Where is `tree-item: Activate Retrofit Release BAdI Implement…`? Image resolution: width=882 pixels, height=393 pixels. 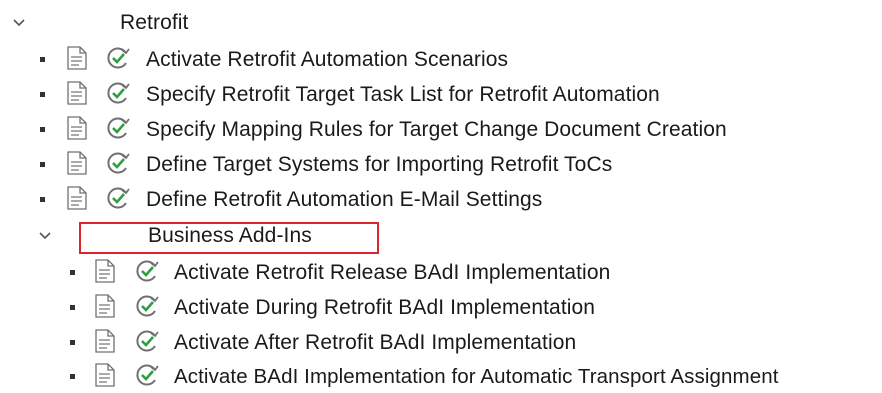 tree-item: Activate Retrofit Release BAdI Implement… is located at coordinates (350, 272).